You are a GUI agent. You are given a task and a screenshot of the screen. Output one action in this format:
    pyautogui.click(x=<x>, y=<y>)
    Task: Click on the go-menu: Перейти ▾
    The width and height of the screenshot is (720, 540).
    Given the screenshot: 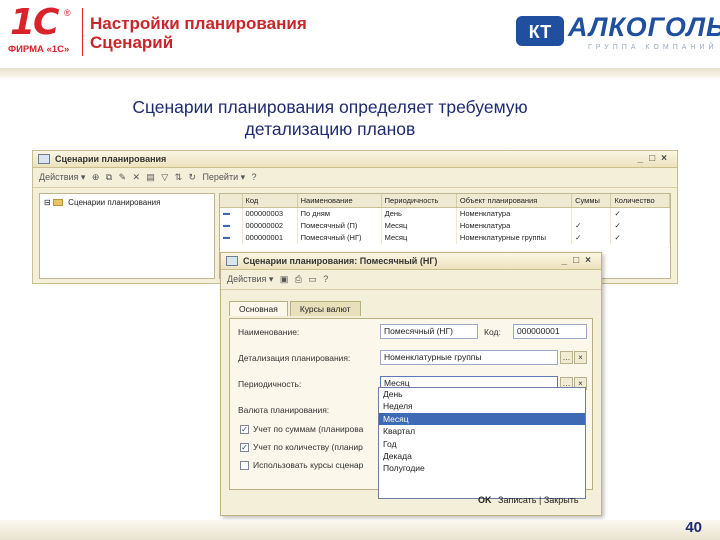 What is the action you would take?
    pyautogui.click(x=223, y=177)
    